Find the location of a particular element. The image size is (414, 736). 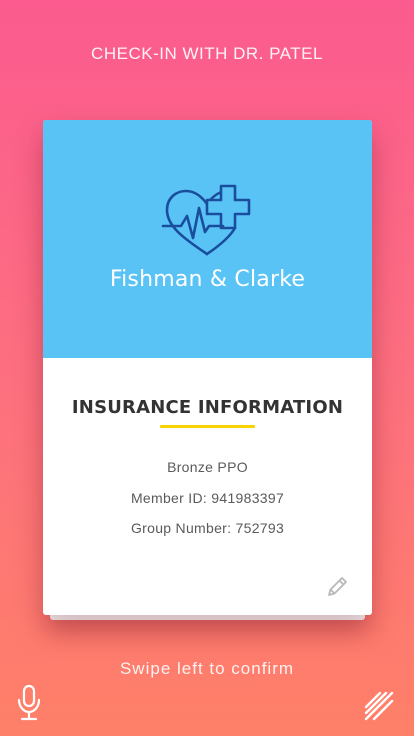

microphone-icon is located at coordinates (29, 703).